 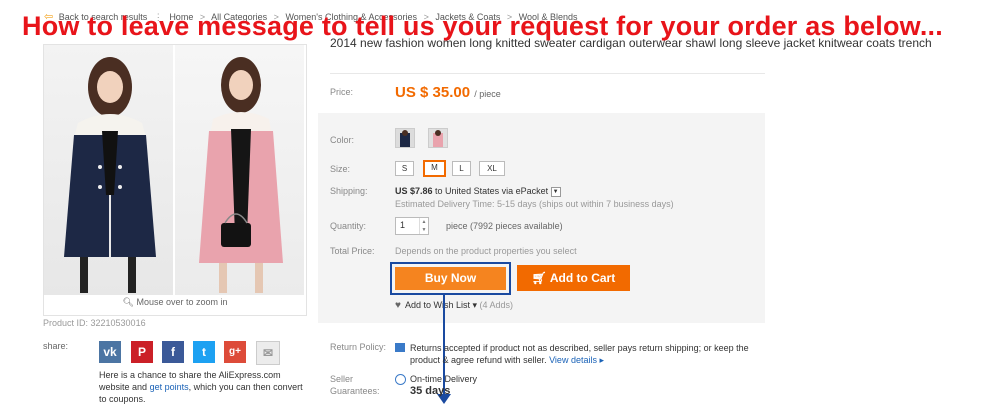 What do you see at coordinates (358, 347) in the screenshot?
I see `return-policy-label: Return Policy:` at bounding box center [358, 347].